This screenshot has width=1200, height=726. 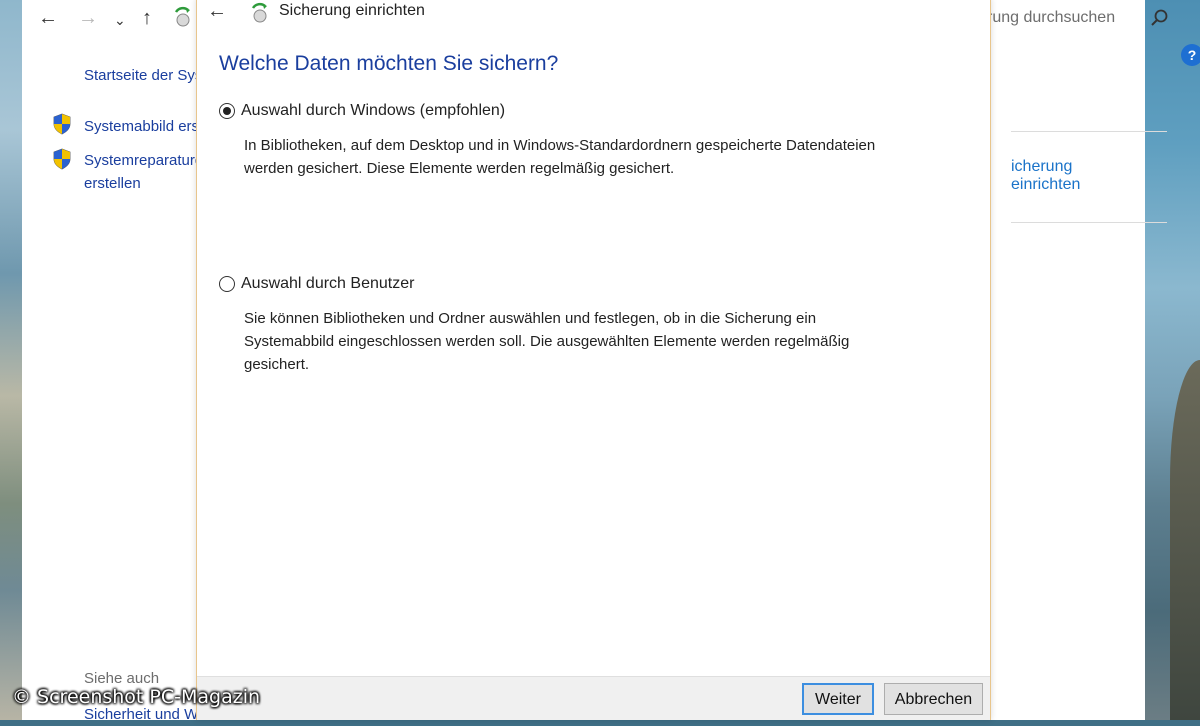 I want to click on help-icon: ?, so click(x=1190, y=55).